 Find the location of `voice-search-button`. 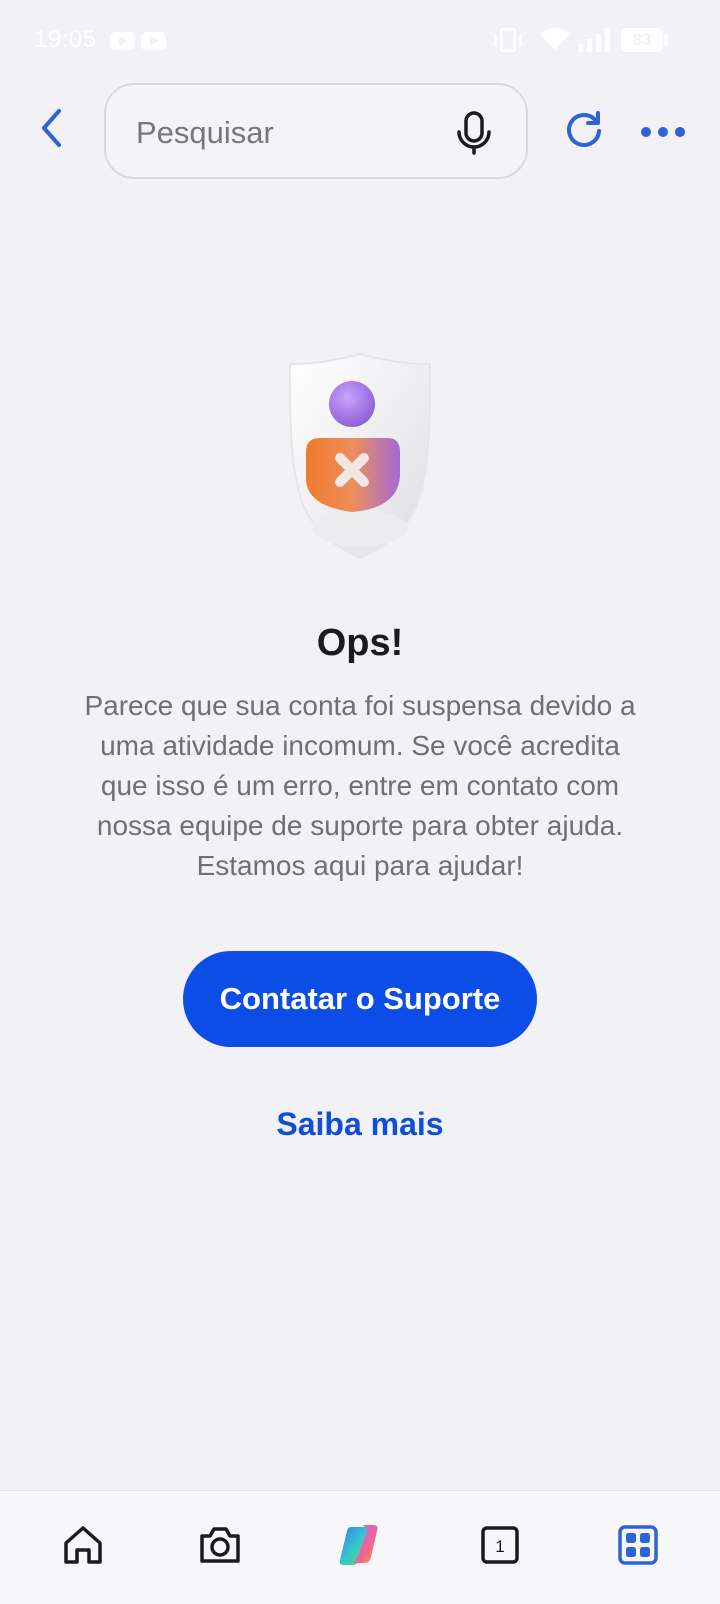

voice-search-button is located at coordinates (474, 133).